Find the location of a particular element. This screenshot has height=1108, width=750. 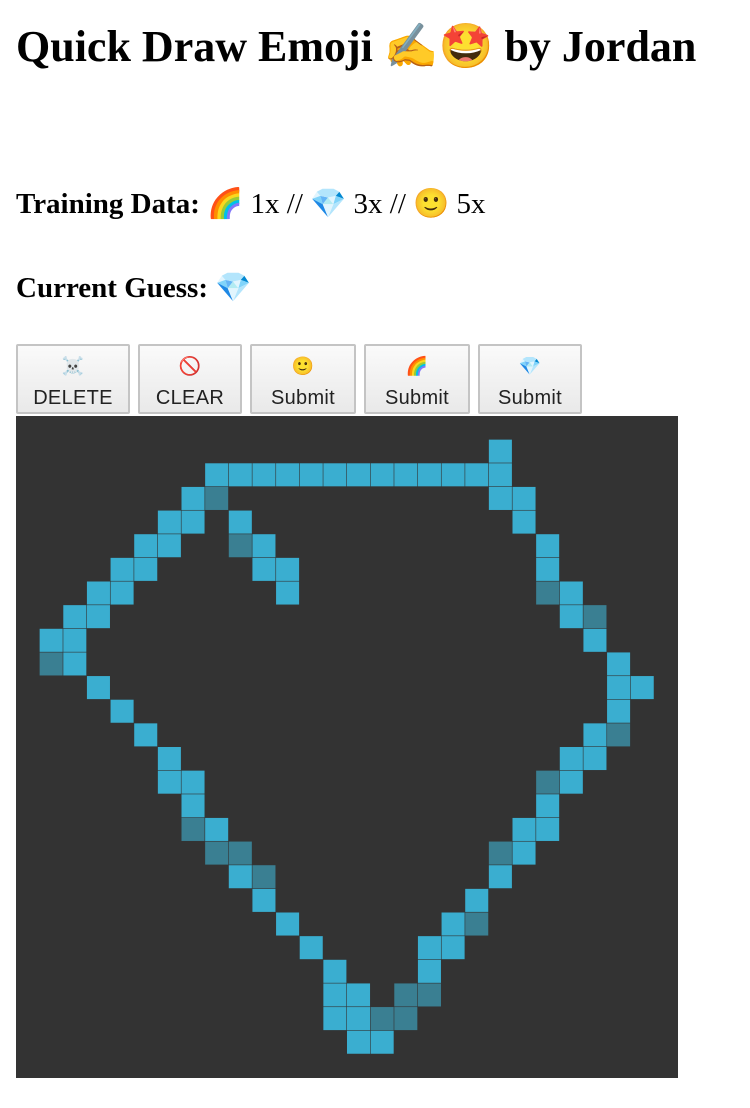

clear-button: 🚫 CLEAR is located at coordinates (190, 379).